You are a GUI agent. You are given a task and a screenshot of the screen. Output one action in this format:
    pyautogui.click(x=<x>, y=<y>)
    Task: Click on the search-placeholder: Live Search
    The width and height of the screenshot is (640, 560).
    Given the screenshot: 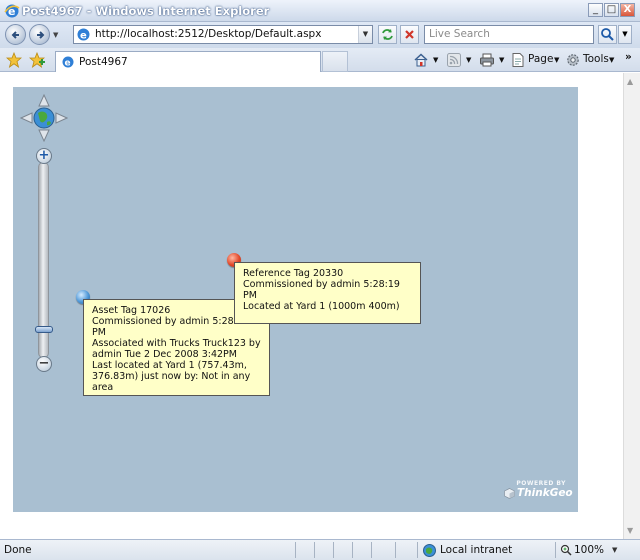 What is the action you would take?
    pyautogui.click(x=459, y=34)
    